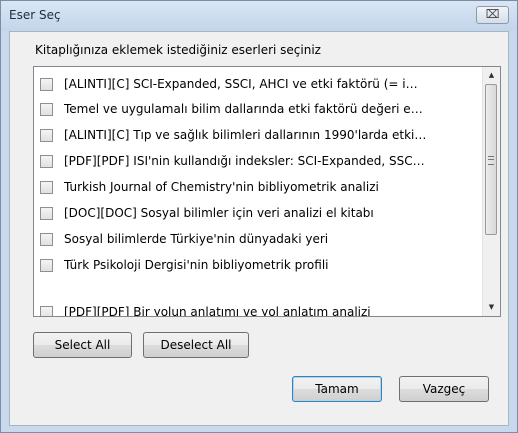  Describe the element at coordinates (491, 75) in the screenshot. I see `scroll-up-icon: ▲` at that location.